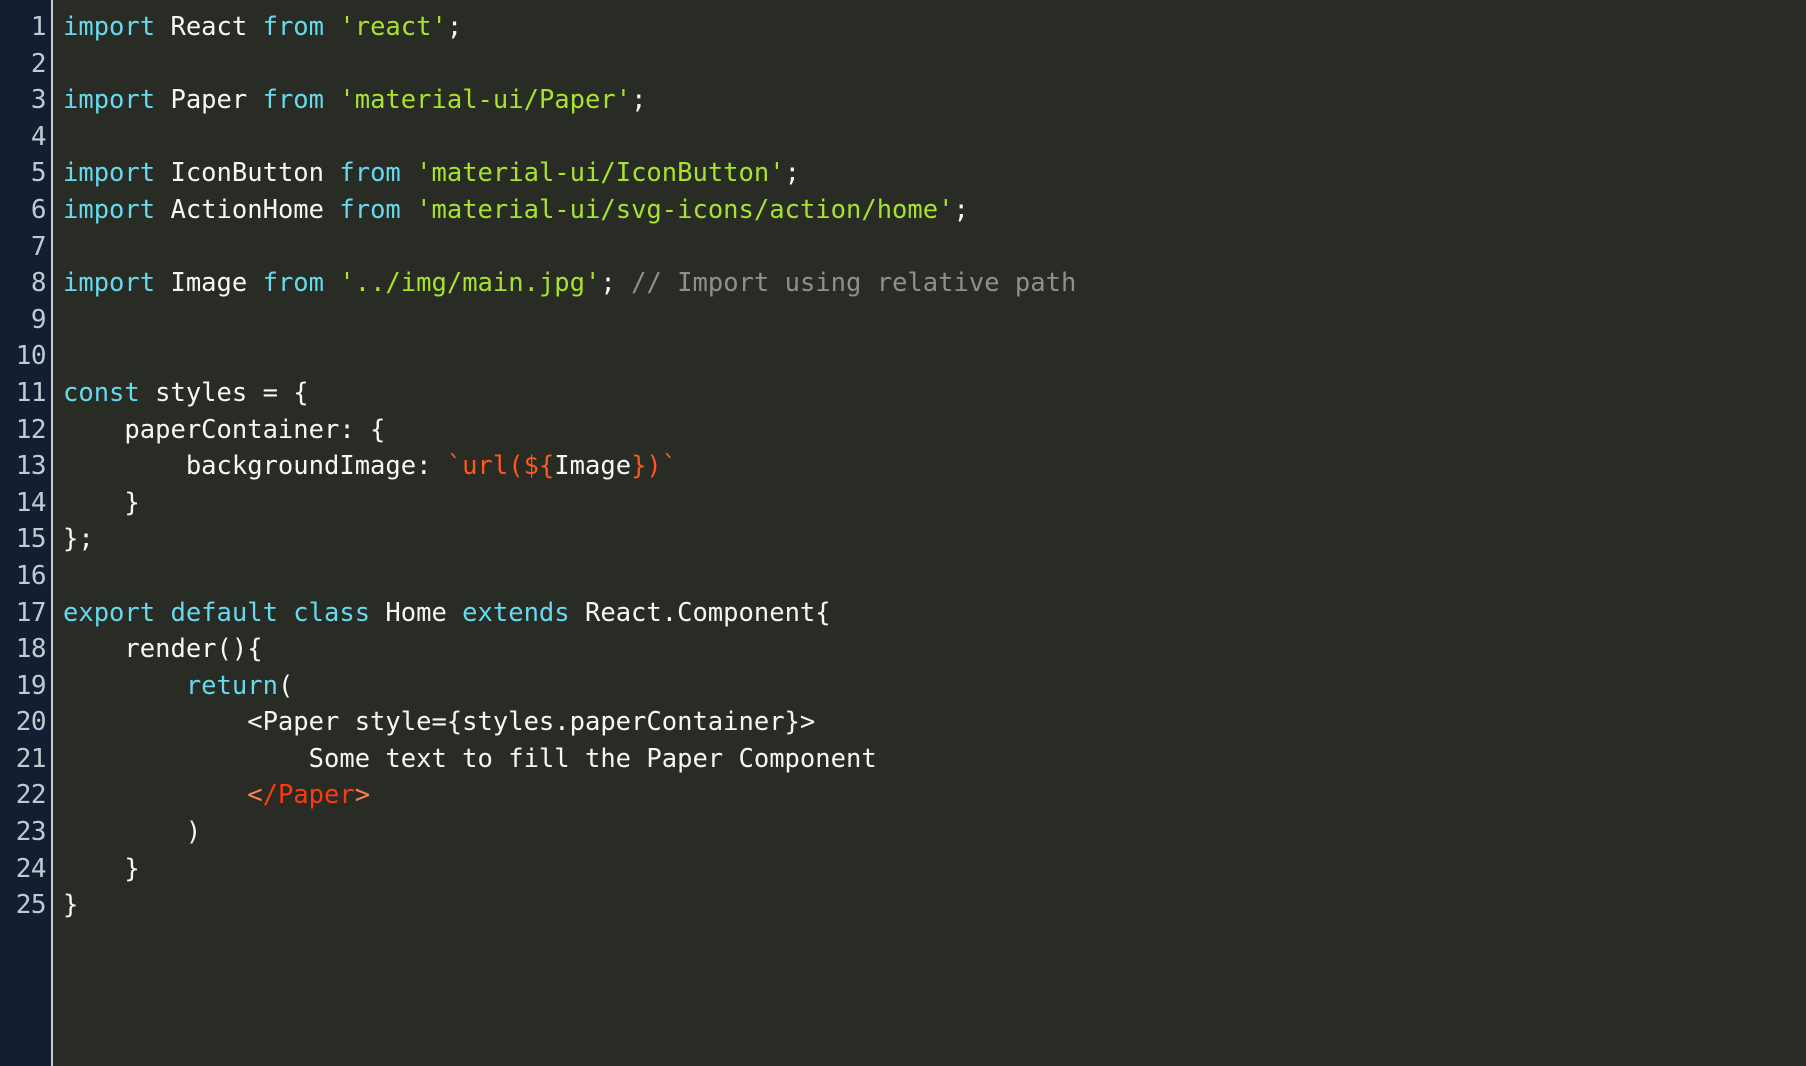 This screenshot has height=1066, width=1806. What do you see at coordinates (470, 758) in the screenshot?
I see `code-token-plain: Some text to fill the Paper Component` at bounding box center [470, 758].